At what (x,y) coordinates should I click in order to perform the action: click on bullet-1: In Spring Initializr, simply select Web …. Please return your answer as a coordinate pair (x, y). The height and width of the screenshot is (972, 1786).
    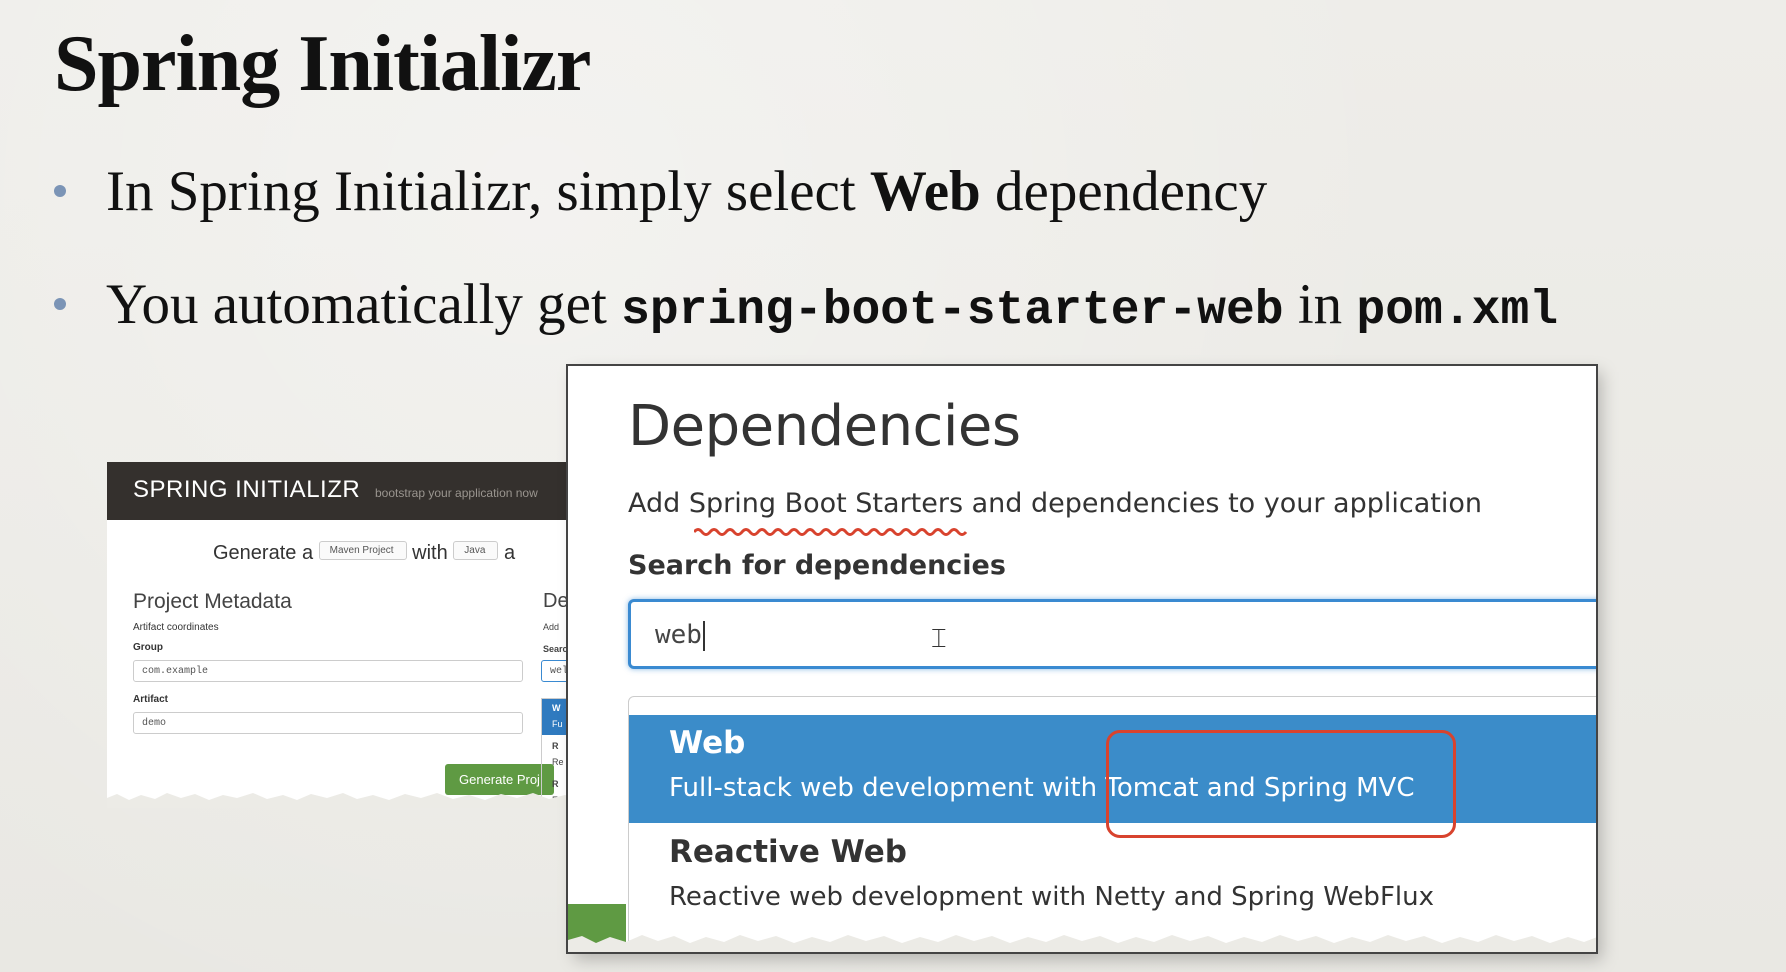
    Looking at the image, I should click on (660, 192).